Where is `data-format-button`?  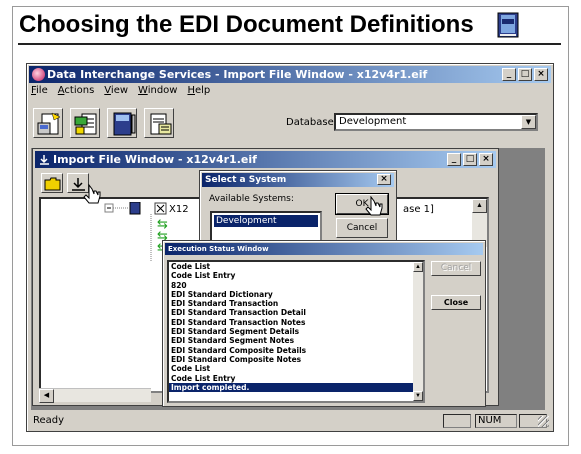 data-format-button is located at coordinates (159, 123).